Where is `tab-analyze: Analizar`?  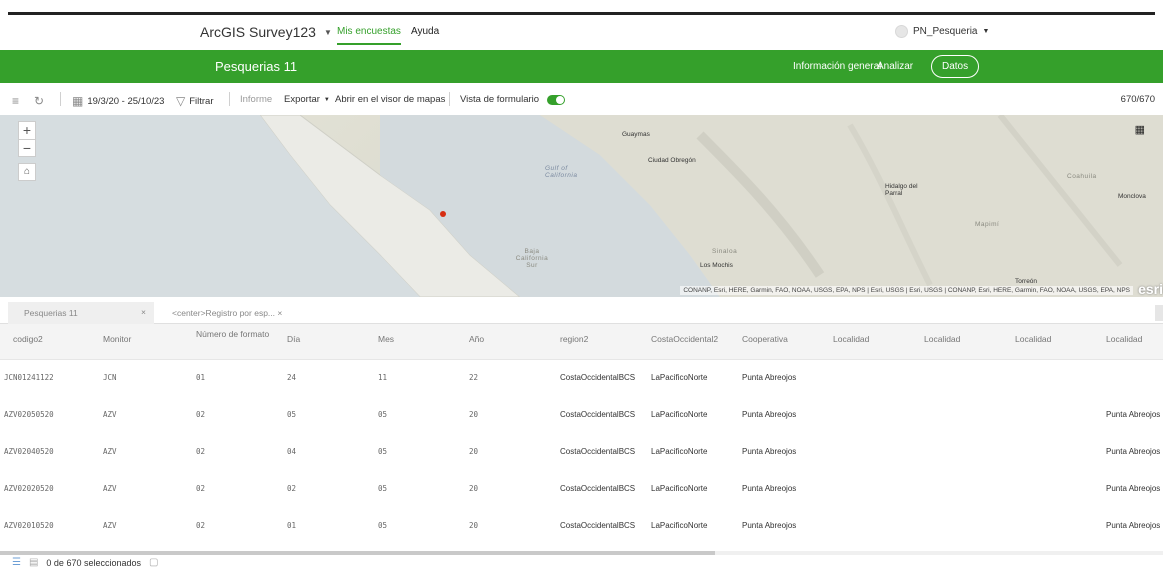
tab-analyze: Analizar is located at coordinates (895, 66).